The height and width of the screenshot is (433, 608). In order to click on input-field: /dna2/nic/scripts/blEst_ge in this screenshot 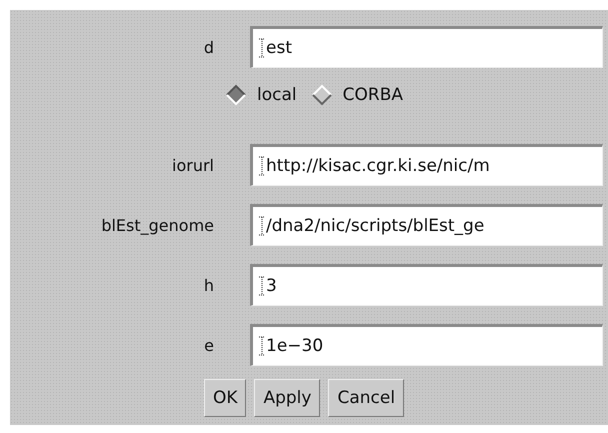, I will do `click(426, 225)`.